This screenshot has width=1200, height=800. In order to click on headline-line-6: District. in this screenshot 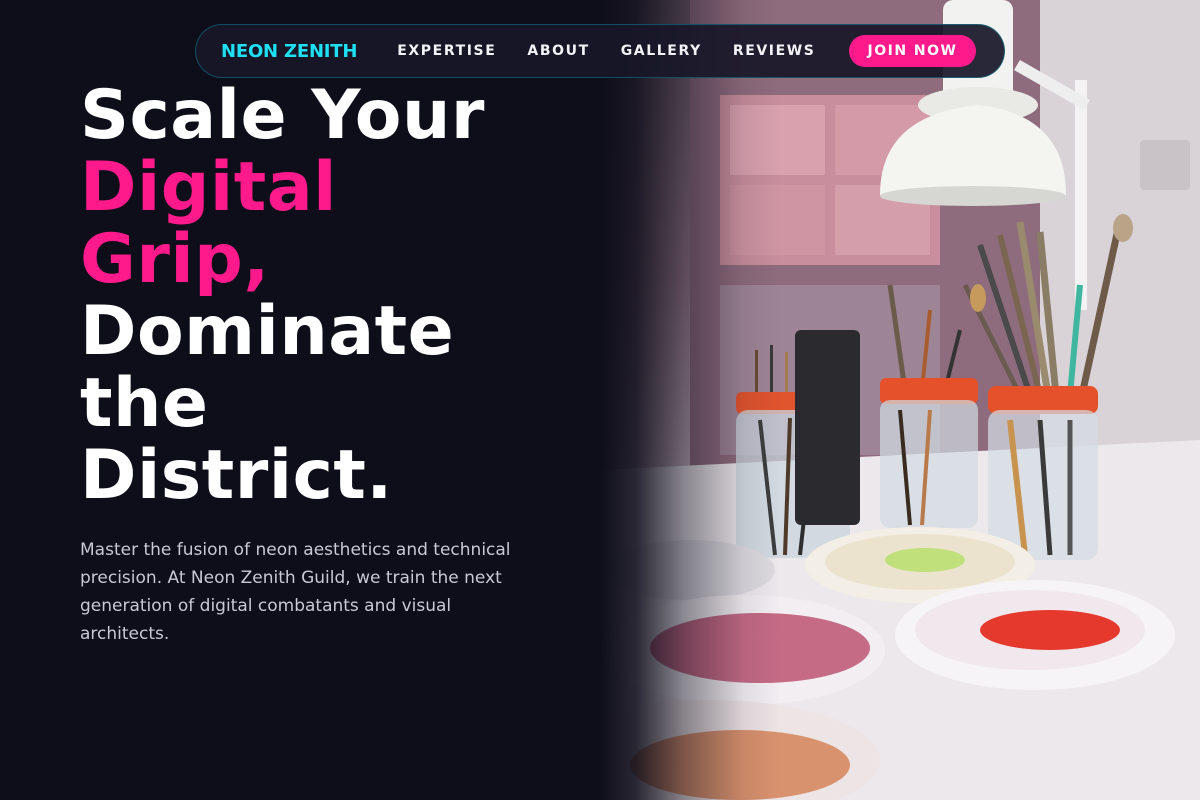, I will do `click(236, 475)`.